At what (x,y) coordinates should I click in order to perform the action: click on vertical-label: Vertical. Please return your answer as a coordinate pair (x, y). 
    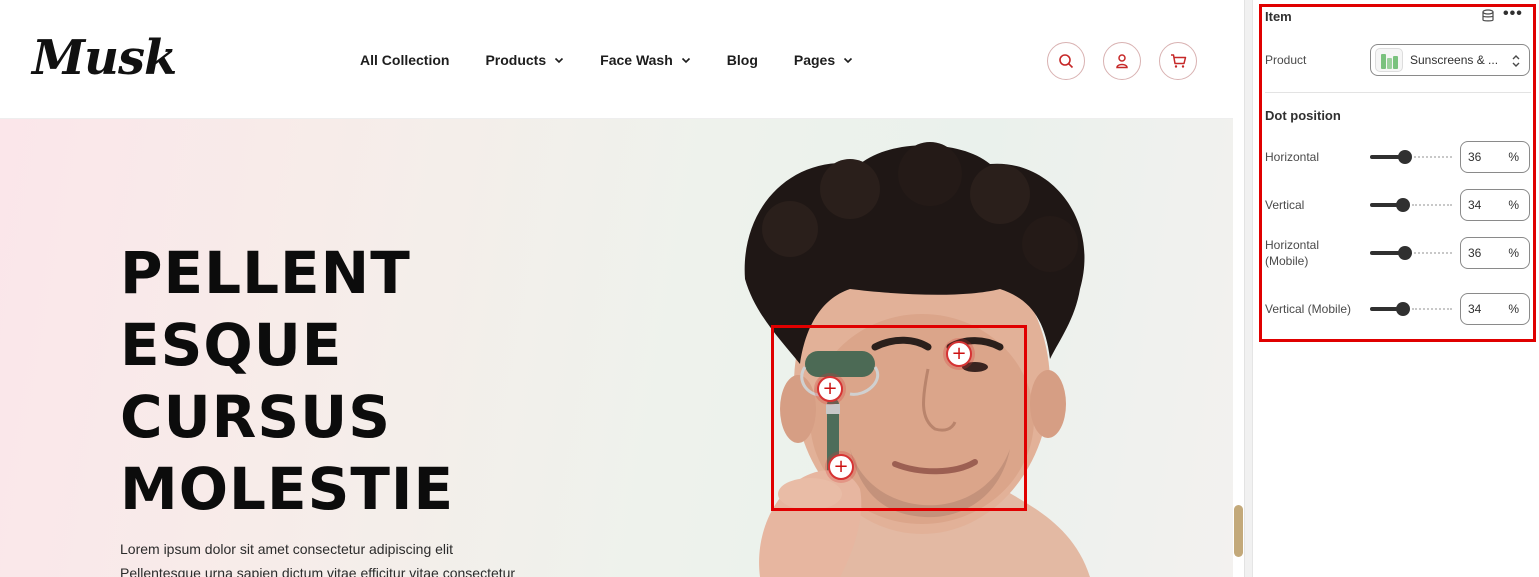
    Looking at the image, I should click on (1285, 205).